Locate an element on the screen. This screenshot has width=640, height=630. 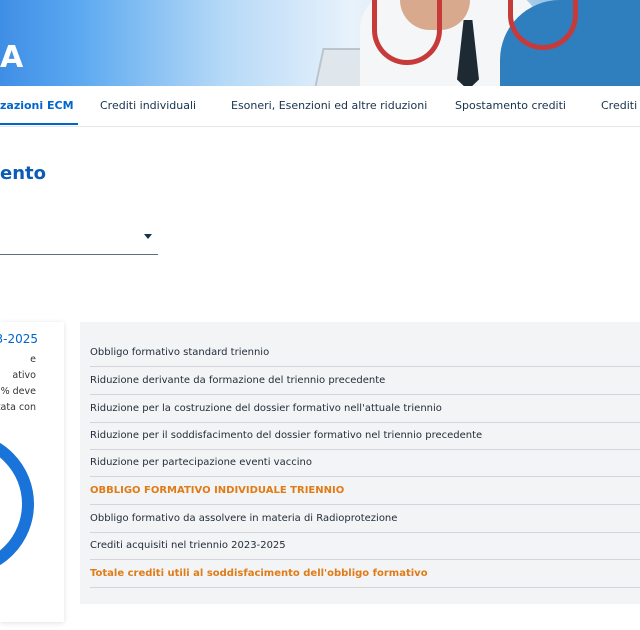
tab-crediti-individuali: Crediti individuali is located at coordinates (148, 106).